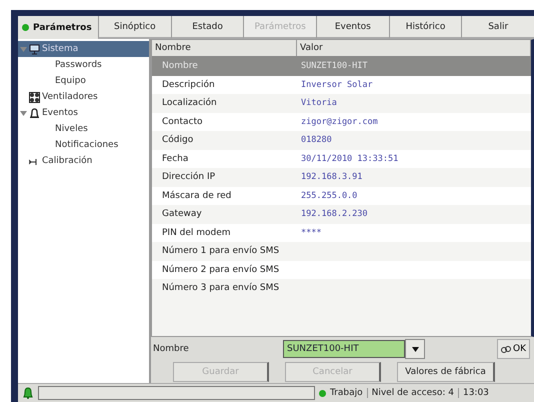  What do you see at coordinates (220, 269) in the screenshot?
I see `table-cell-text: Número 2 para envío SMS` at bounding box center [220, 269].